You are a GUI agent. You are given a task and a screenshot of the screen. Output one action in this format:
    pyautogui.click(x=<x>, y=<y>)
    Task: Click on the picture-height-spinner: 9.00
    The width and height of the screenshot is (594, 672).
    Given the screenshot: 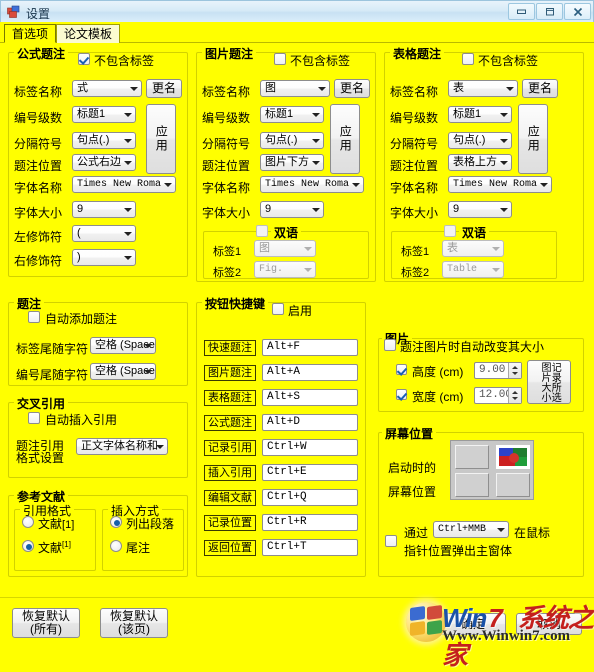 What is the action you would take?
    pyautogui.click(x=498, y=370)
    